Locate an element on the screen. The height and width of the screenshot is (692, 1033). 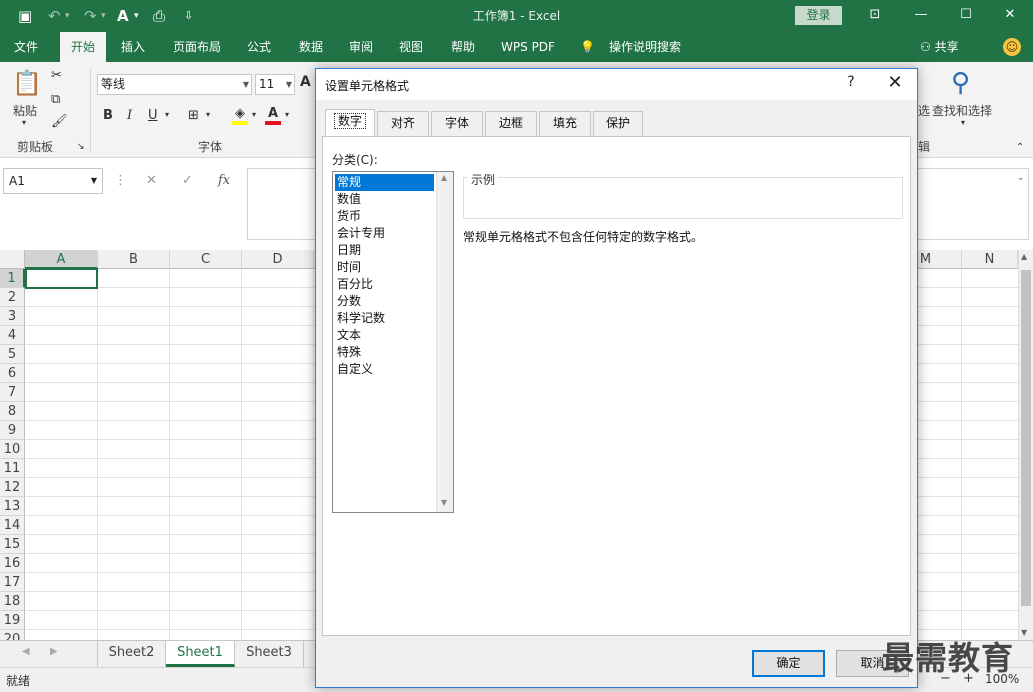
font-name-select: 等线 ▼ is located at coordinates (174, 84).